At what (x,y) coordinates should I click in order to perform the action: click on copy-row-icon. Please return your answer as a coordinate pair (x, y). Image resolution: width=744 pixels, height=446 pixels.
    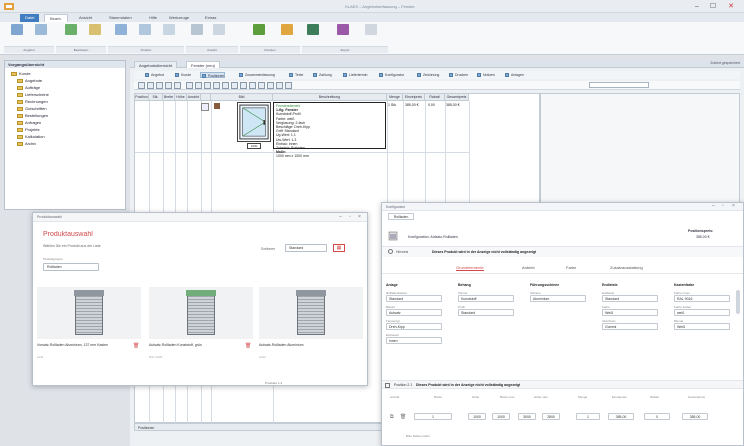
    Looking at the image, I should click on (177, 85).